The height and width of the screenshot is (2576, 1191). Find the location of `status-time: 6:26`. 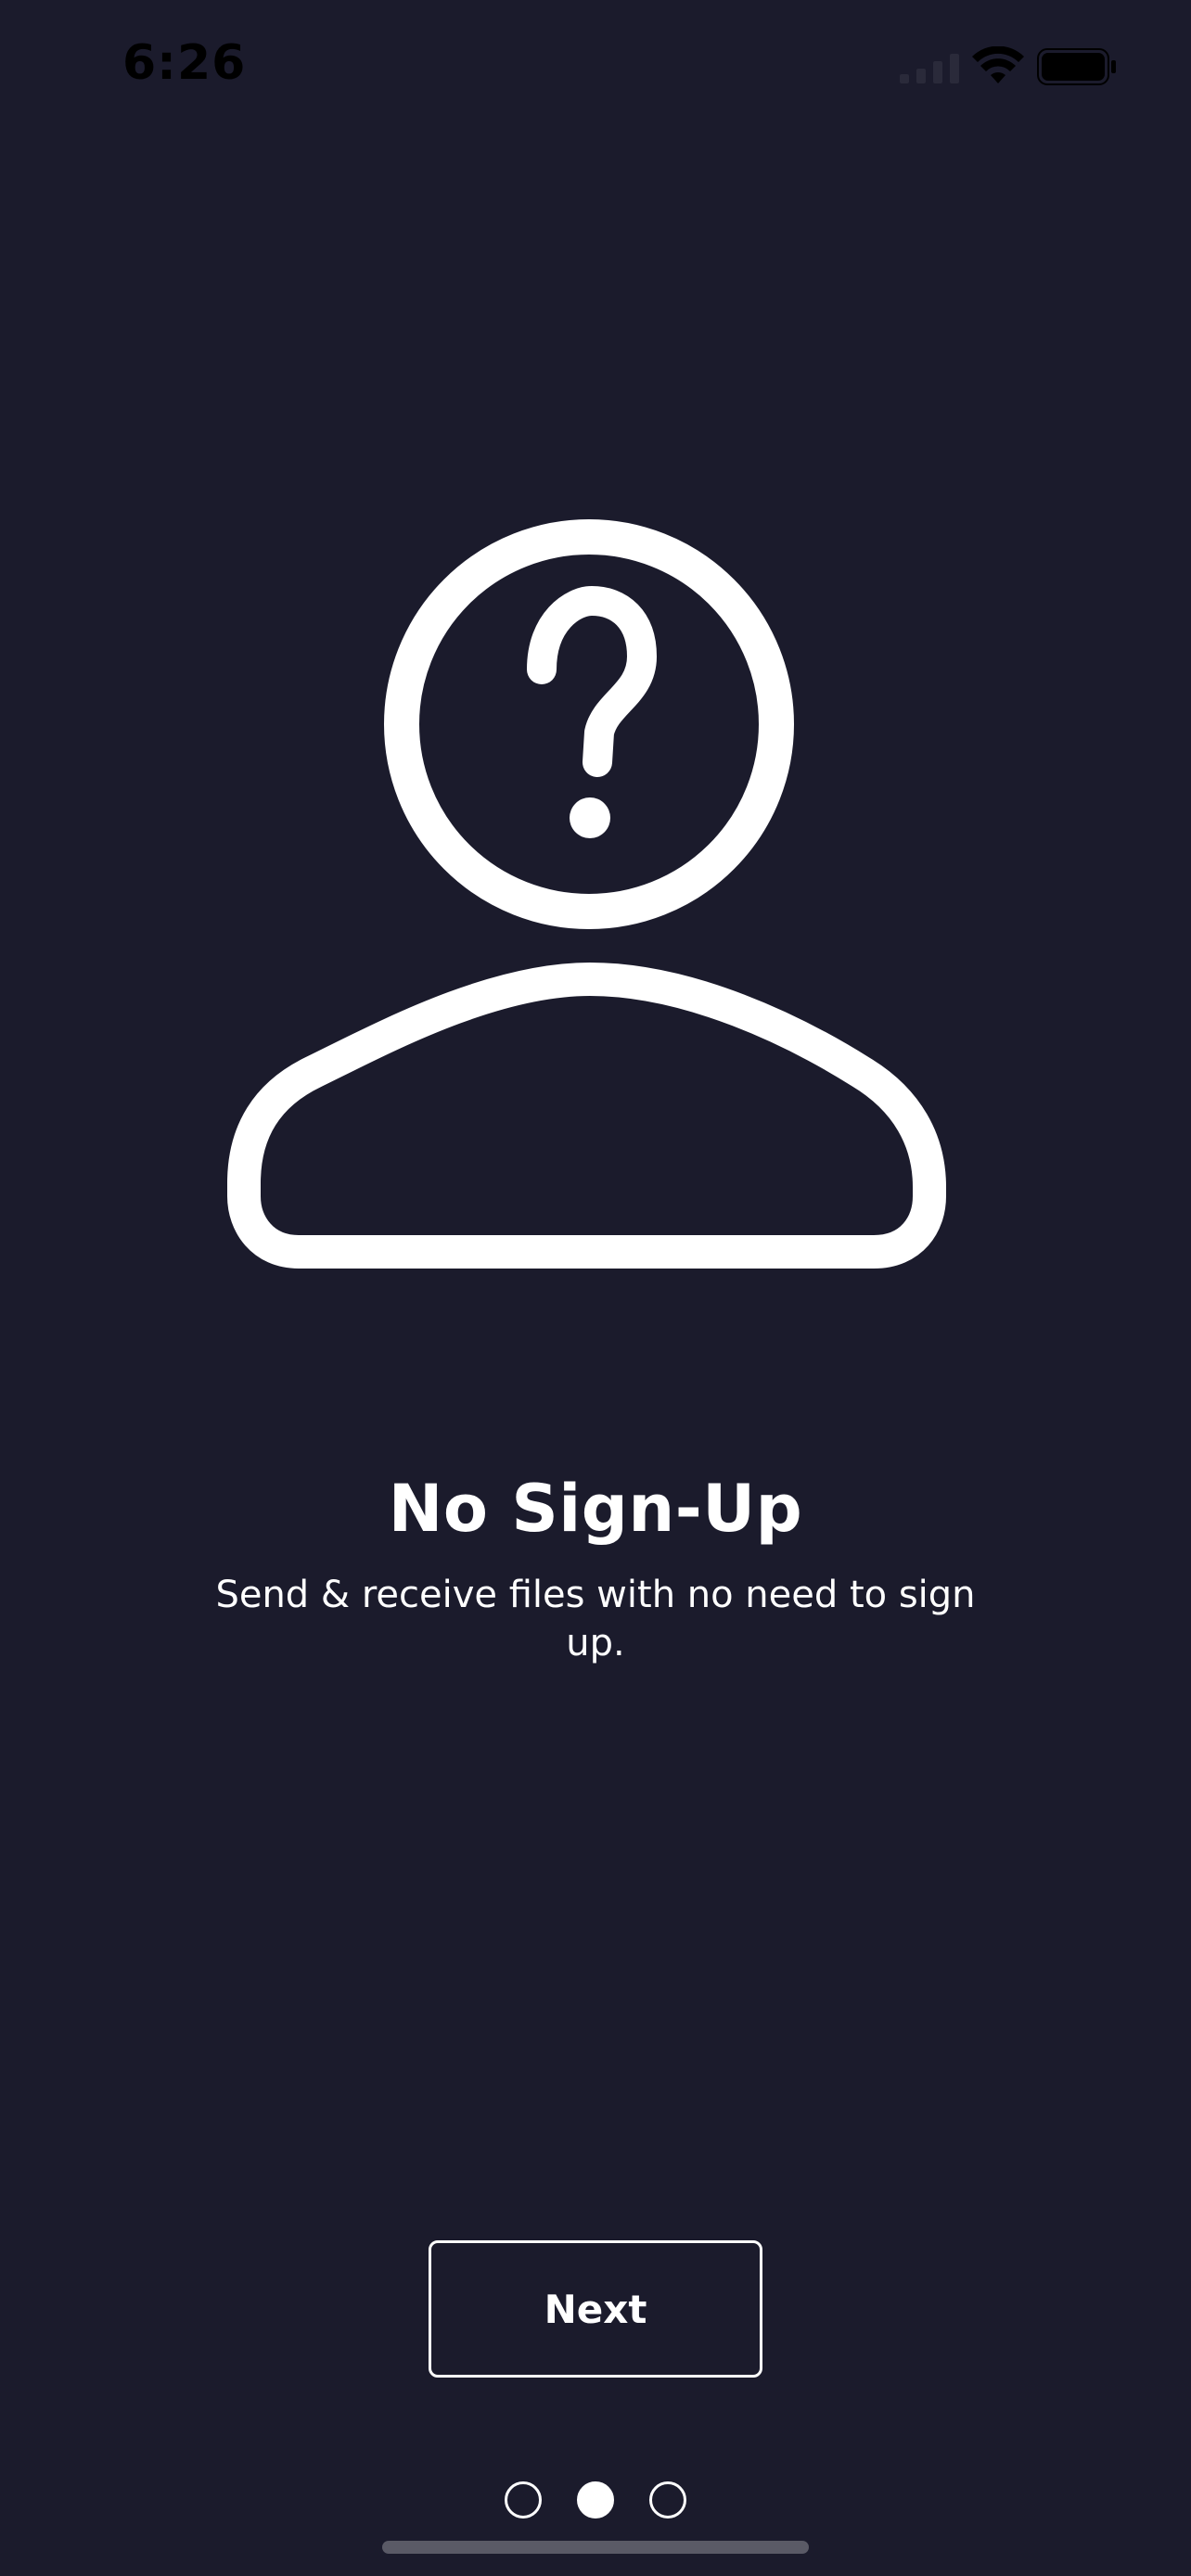

status-time: 6:26 is located at coordinates (184, 63).